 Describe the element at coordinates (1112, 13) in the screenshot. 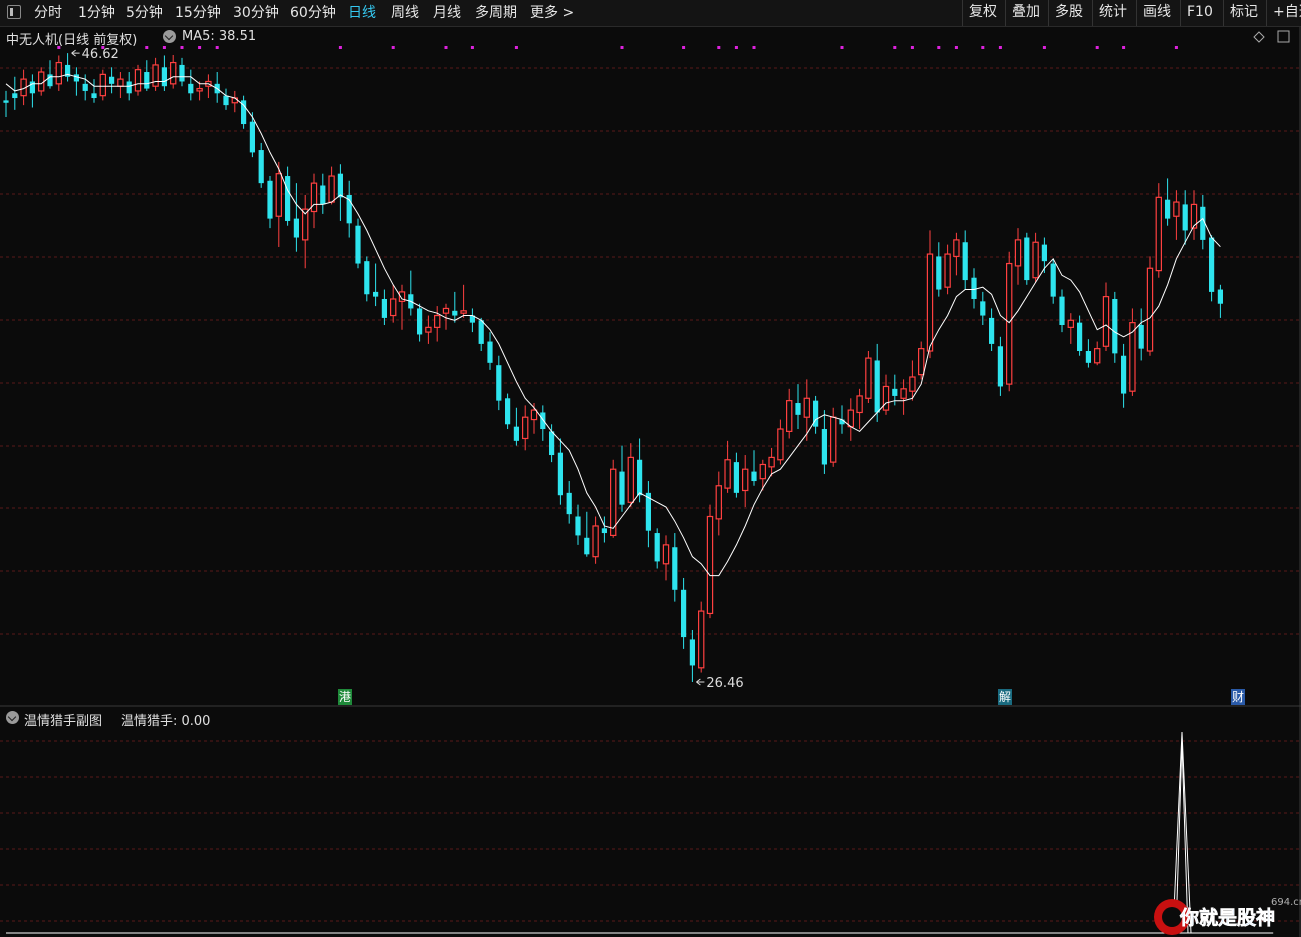

I see `toolbar-button-stats: 统计` at that location.